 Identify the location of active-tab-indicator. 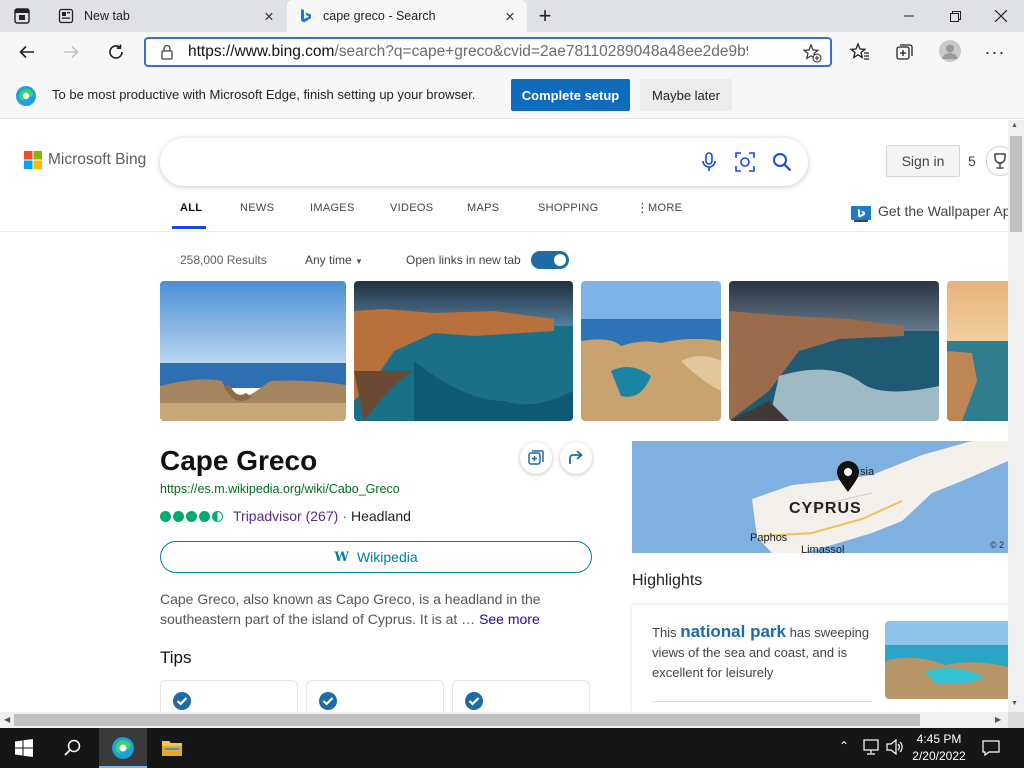
(189, 227).